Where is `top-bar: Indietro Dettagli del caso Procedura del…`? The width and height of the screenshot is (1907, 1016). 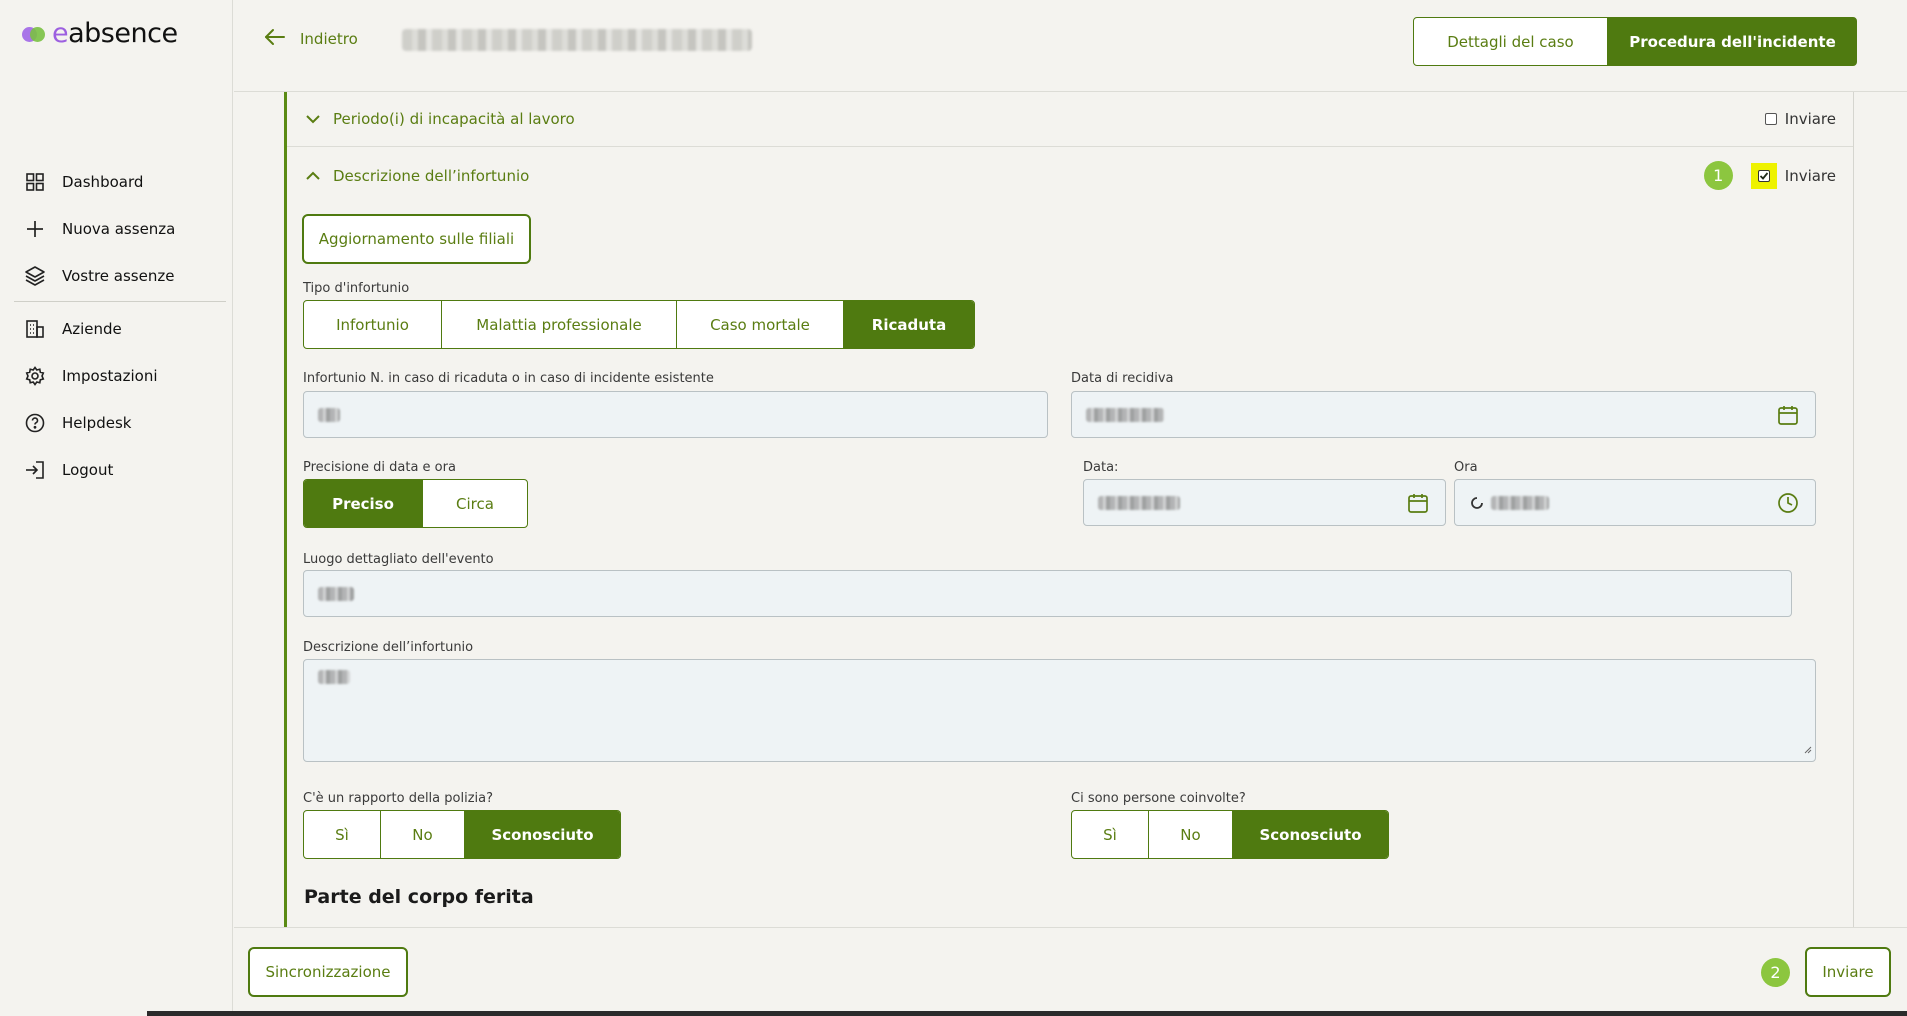
top-bar: Indietro Dettagli del caso Procedura del… is located at coordinates (1070, 46).